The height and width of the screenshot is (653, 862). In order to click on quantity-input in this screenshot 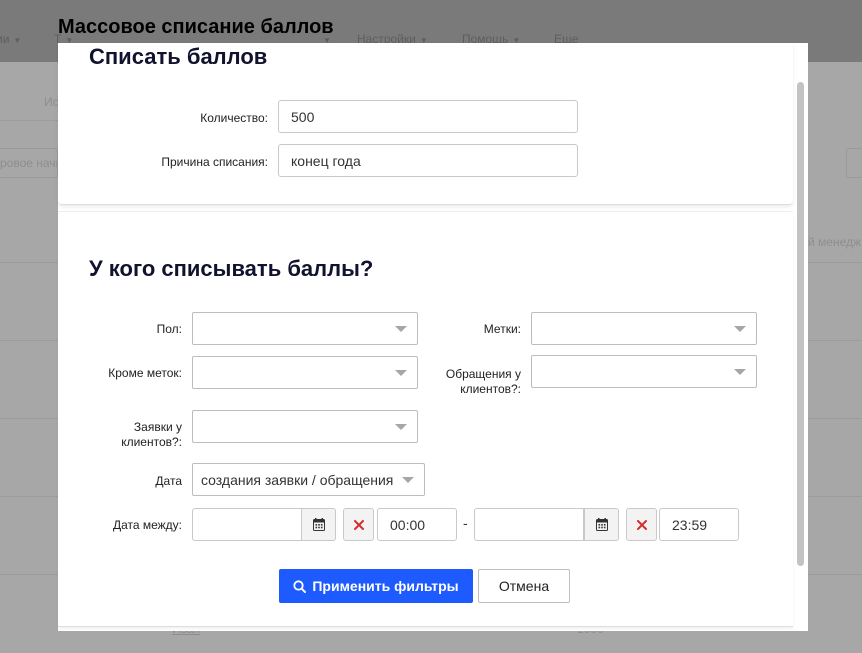, I will do `click(428, 116)`.